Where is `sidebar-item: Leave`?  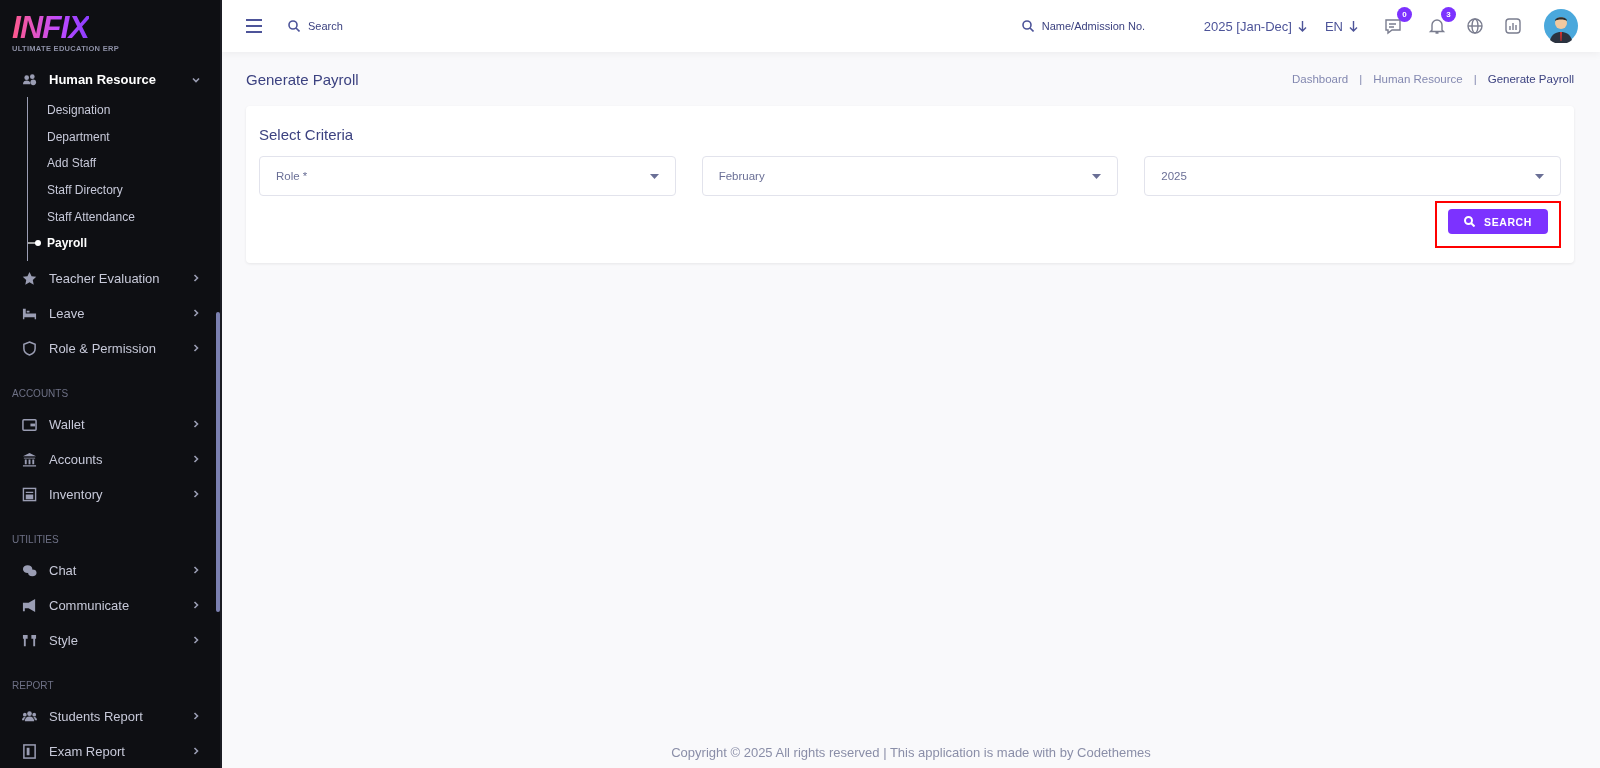 sidebar-item: Leave is located at coordinates (110, 313).